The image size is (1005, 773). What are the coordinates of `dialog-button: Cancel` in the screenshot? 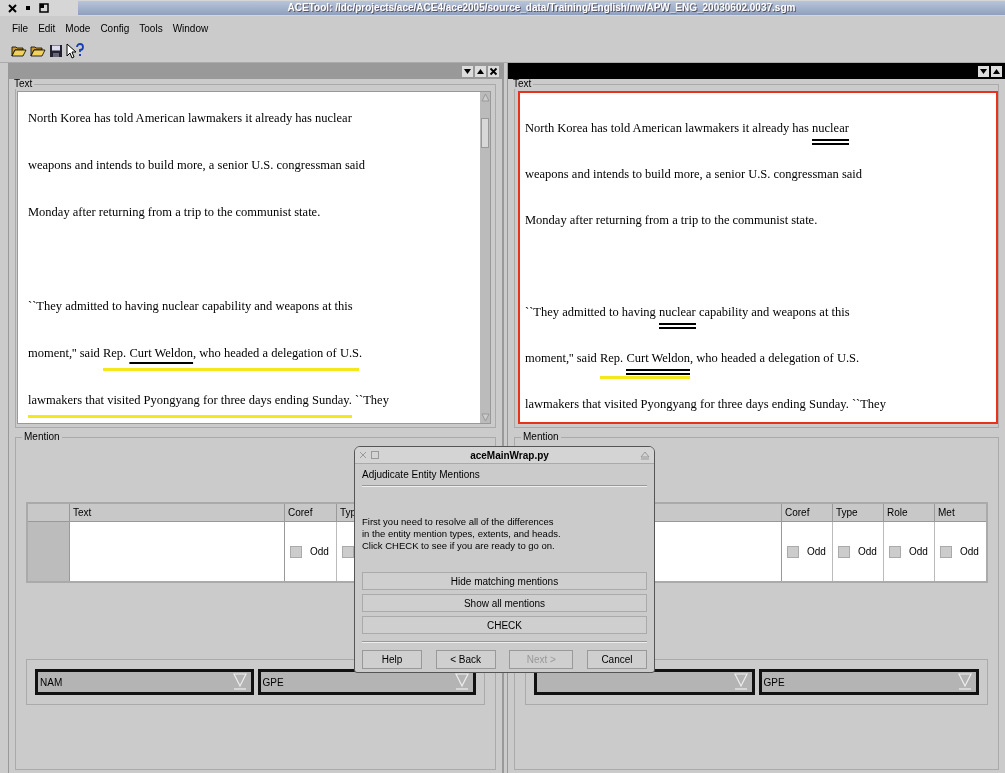 It's located at (616, 659).